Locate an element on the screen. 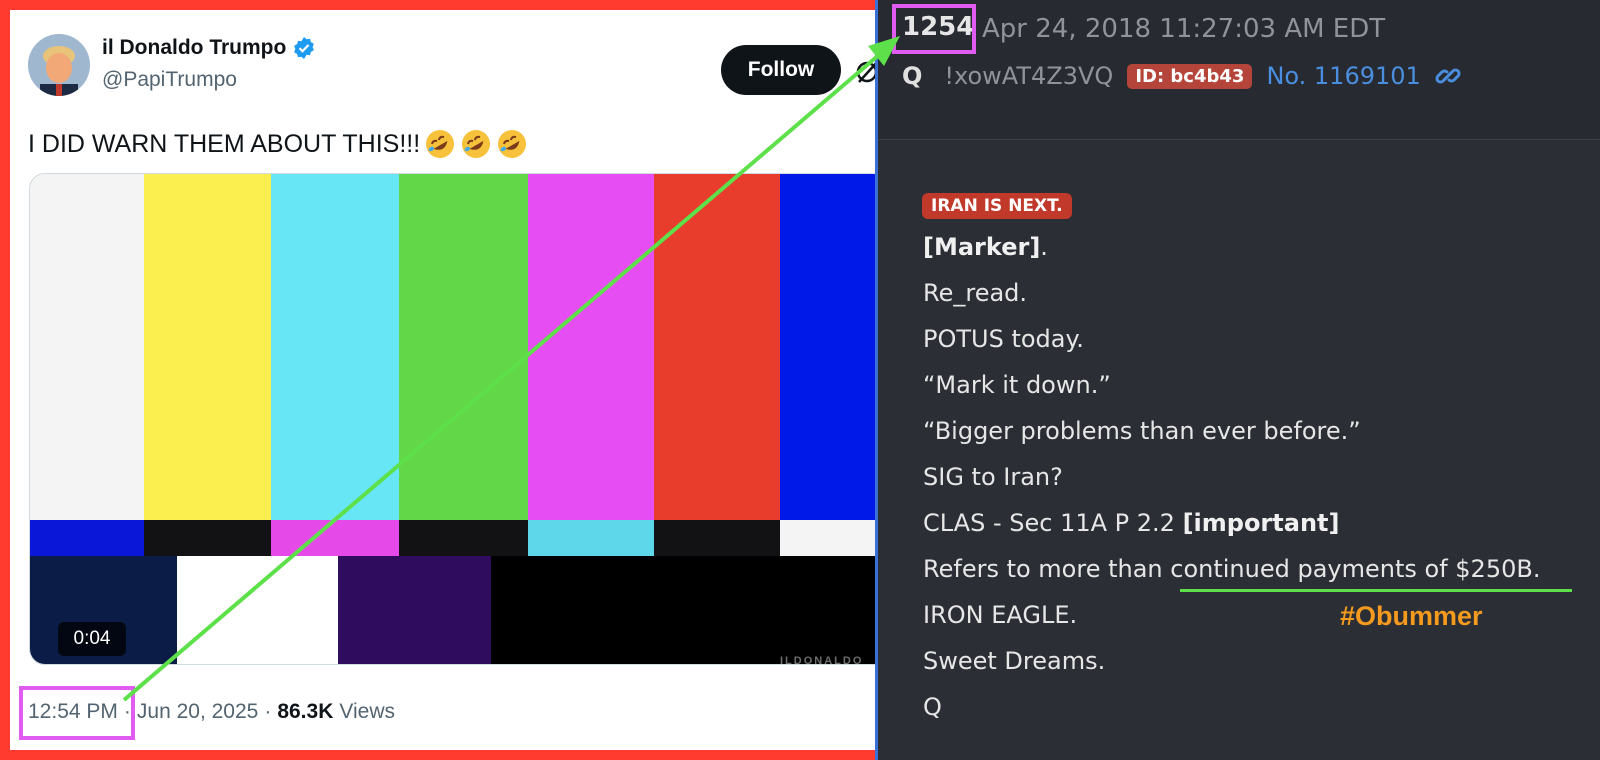 The image size is (1600, 760). tweet-date: Jun 20, 2025 is located at coordinates (197, 712).